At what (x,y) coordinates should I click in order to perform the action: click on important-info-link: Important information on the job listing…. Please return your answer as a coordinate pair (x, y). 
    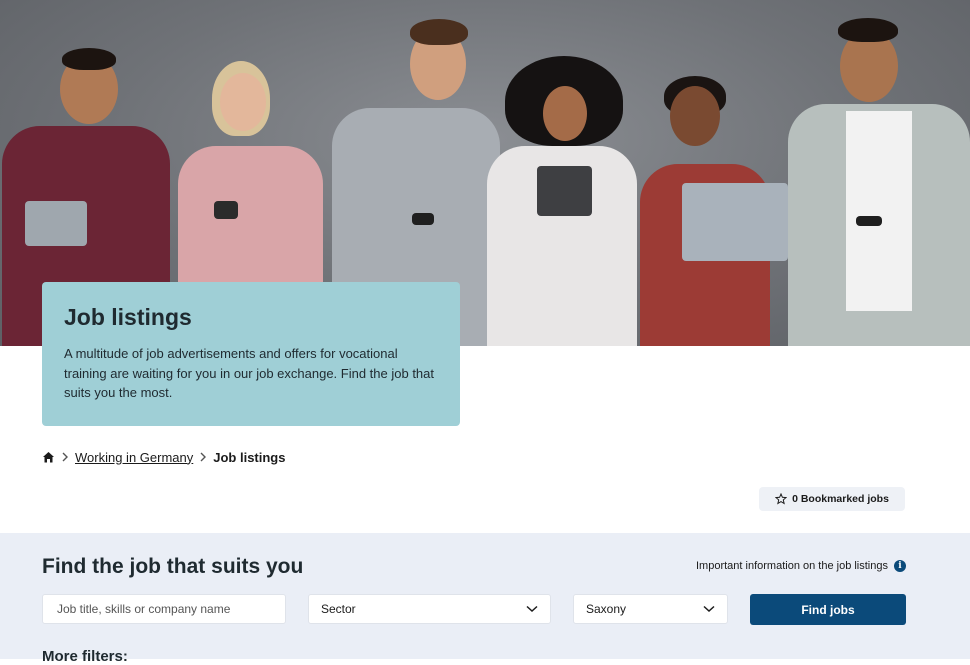
    Looking at the image, I should click on (801, 566).